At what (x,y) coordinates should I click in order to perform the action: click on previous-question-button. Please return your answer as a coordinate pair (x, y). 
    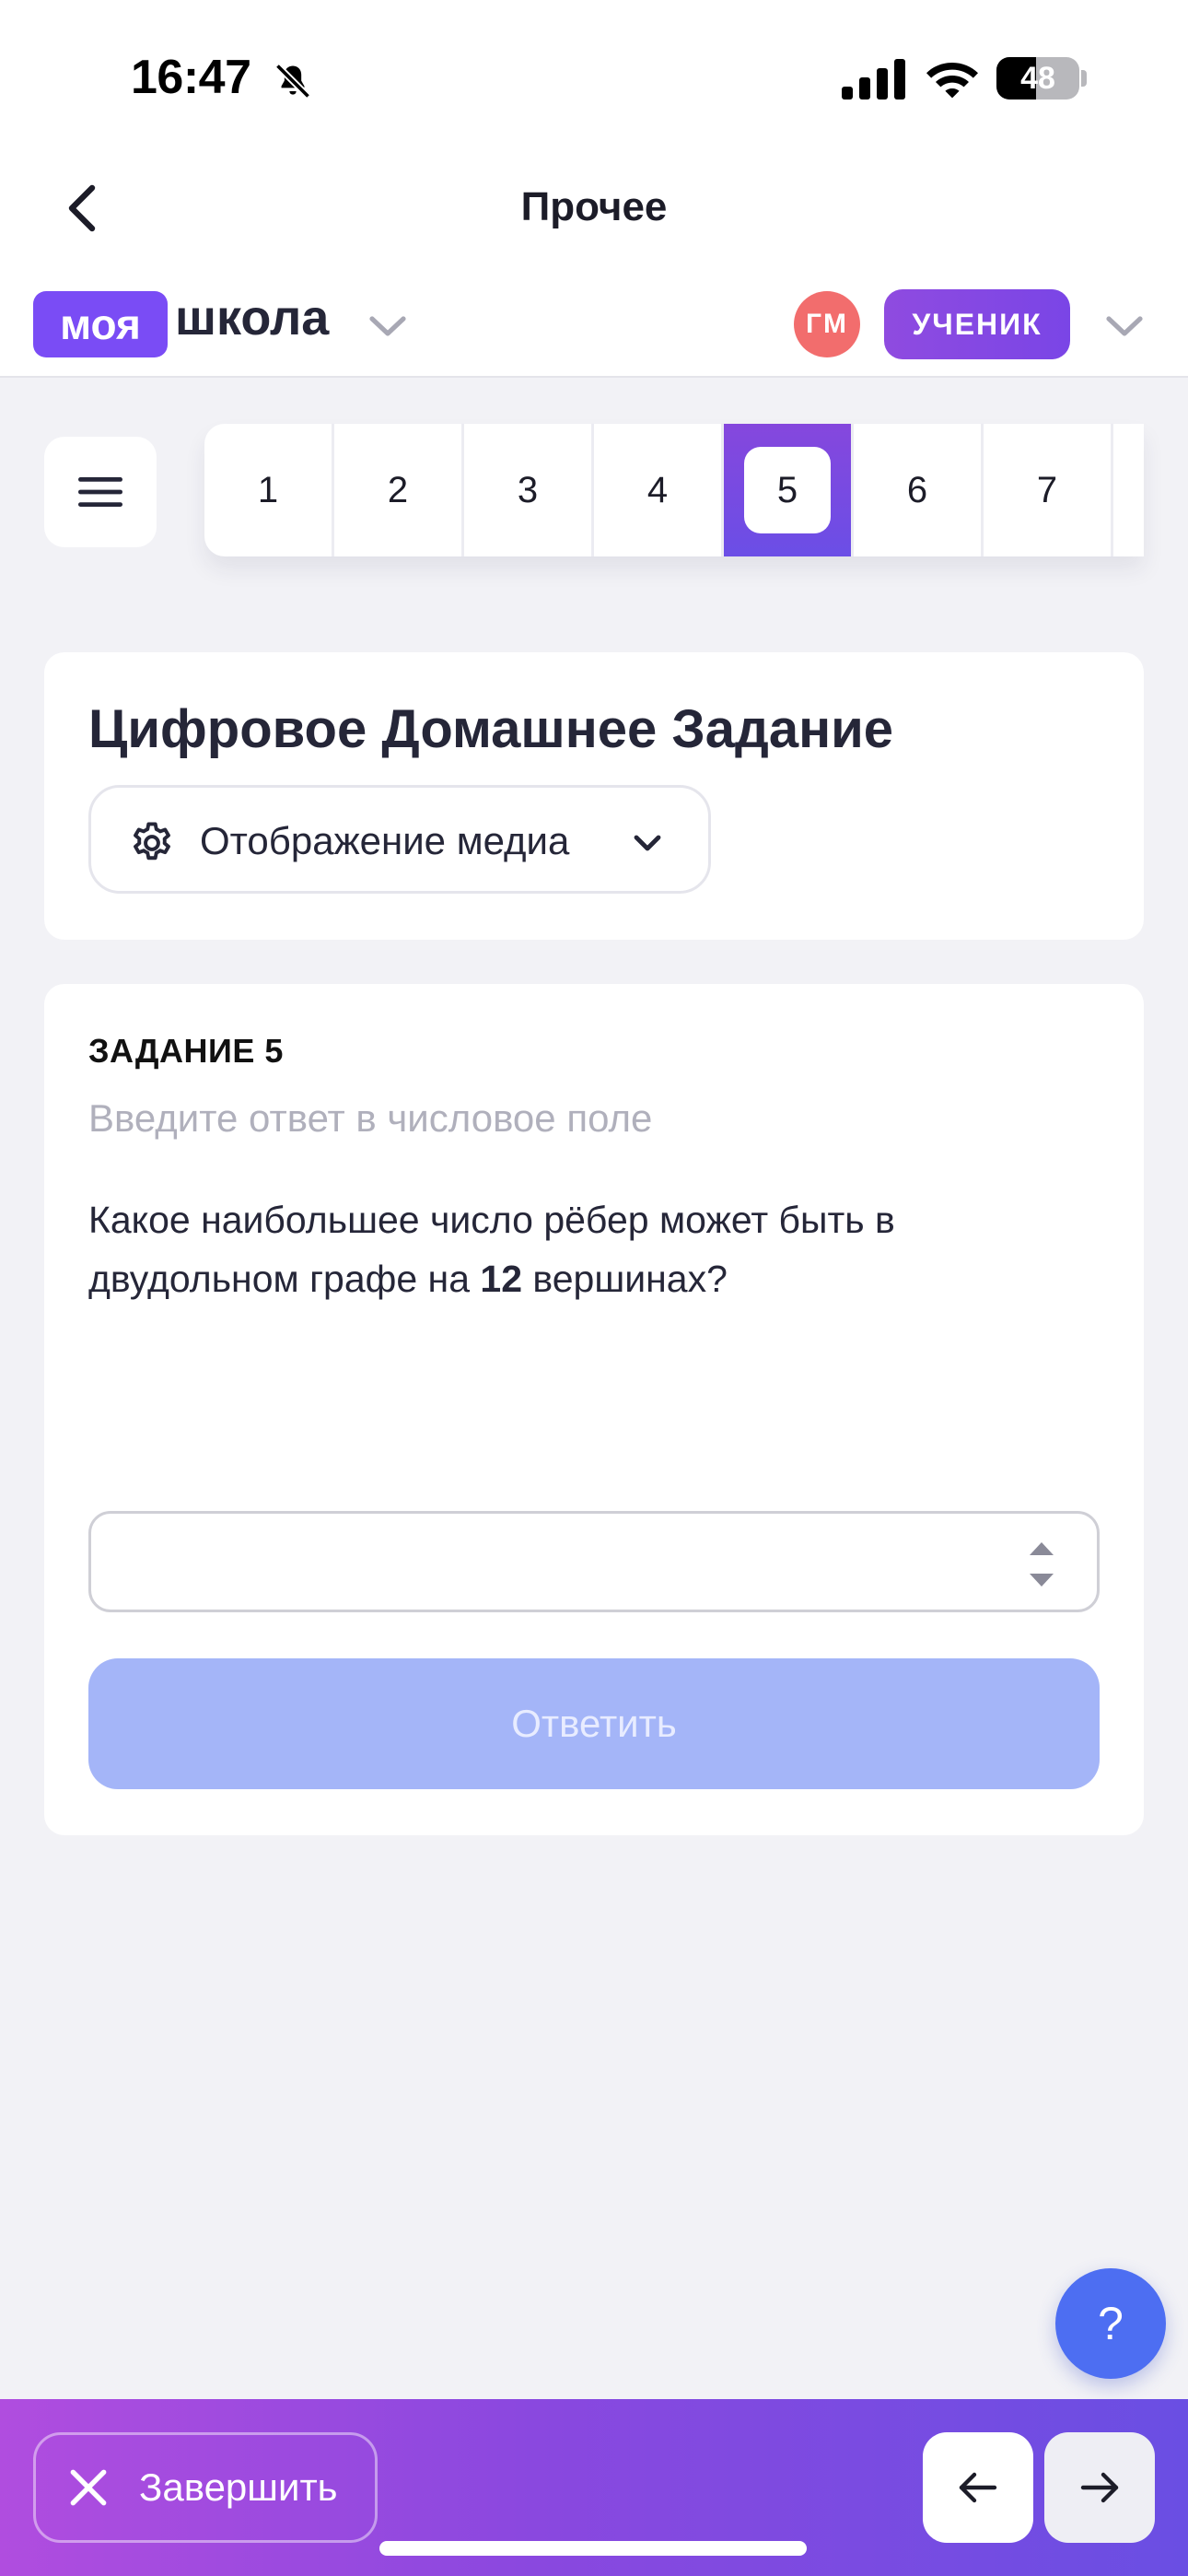
    Looking at the image, I should click on (978, 2487).